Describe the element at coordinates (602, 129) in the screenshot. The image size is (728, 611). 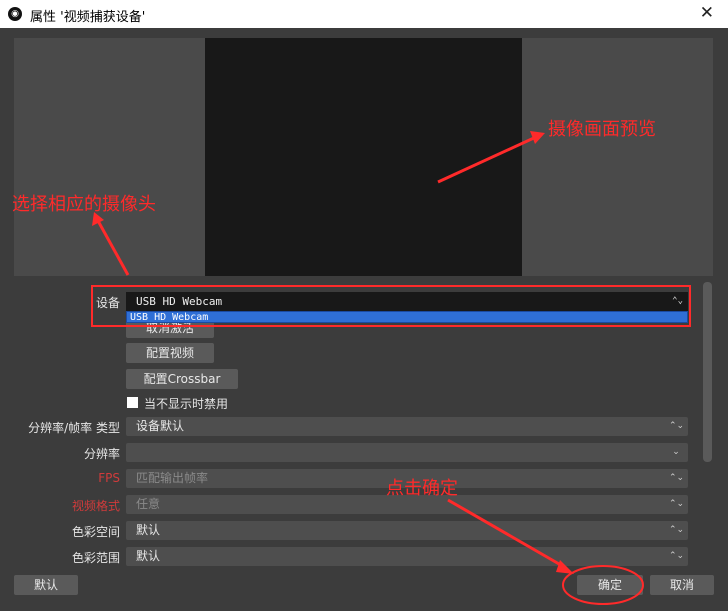
I see `preview-annotation: 摄像画面预览` at that location.